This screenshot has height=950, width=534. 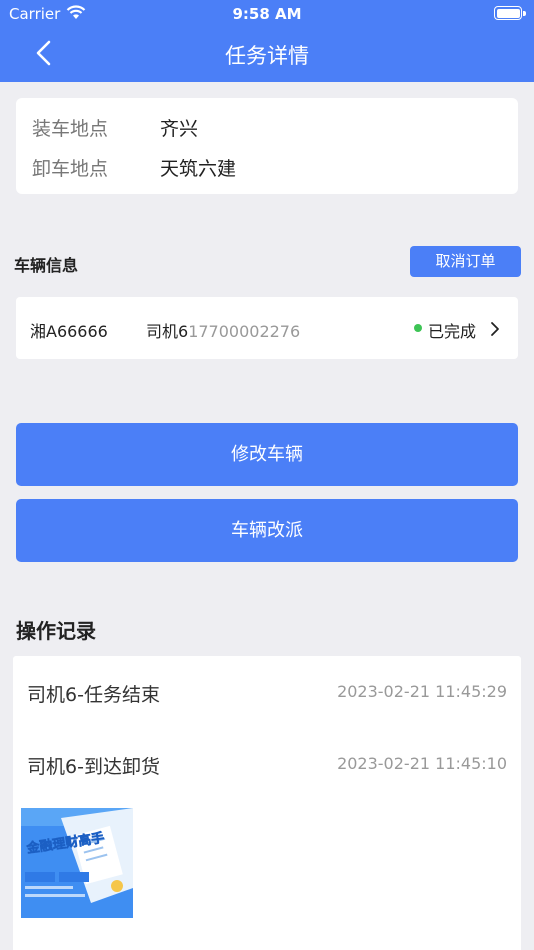 I want to click on vehicle-plate: 湘A66666, so click(x=69, y=331).